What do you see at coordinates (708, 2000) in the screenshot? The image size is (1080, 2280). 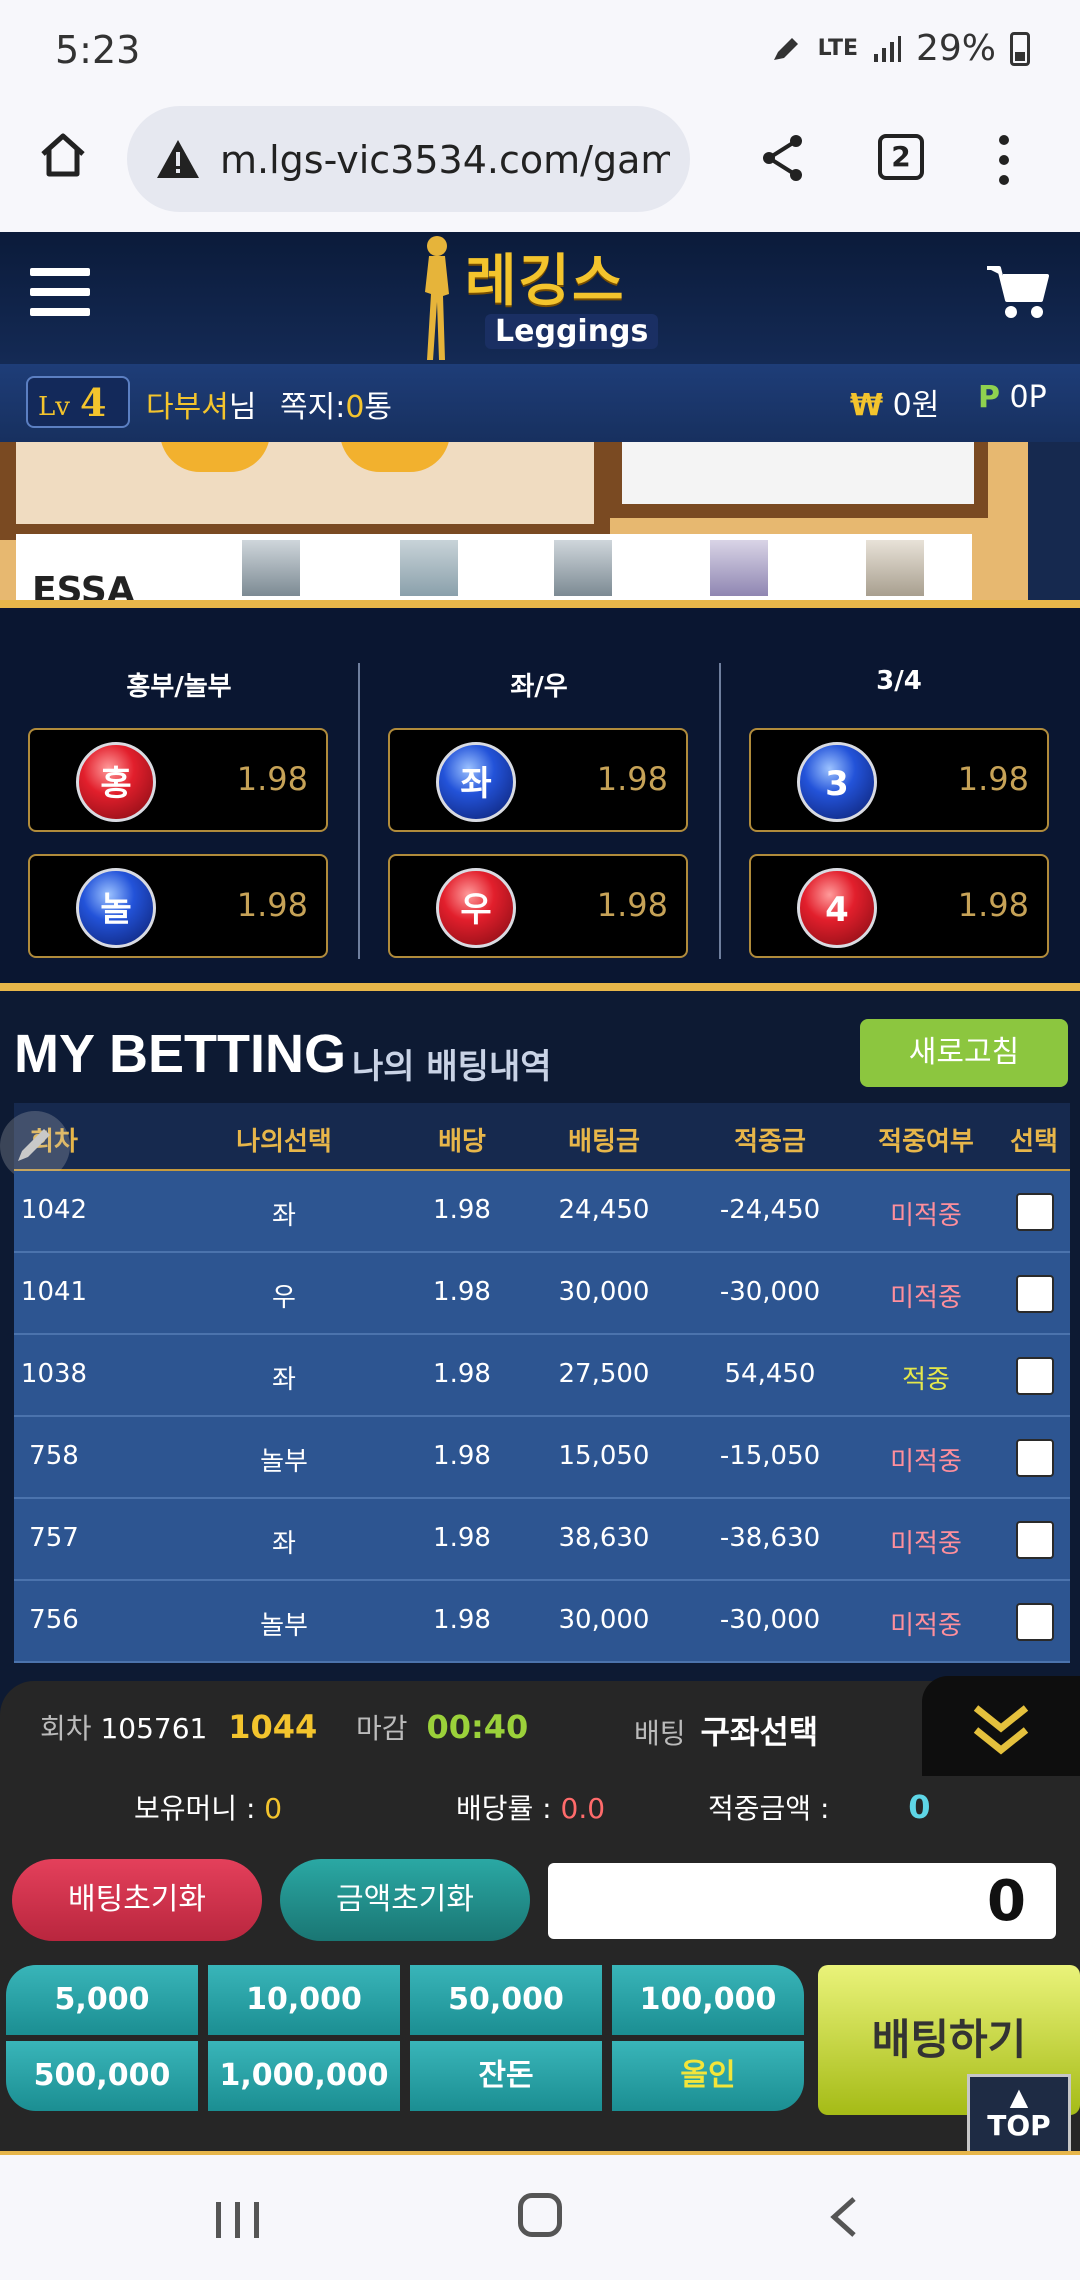 I see `chip-100000-button: 100,000` at bounding box center [708, 2000].